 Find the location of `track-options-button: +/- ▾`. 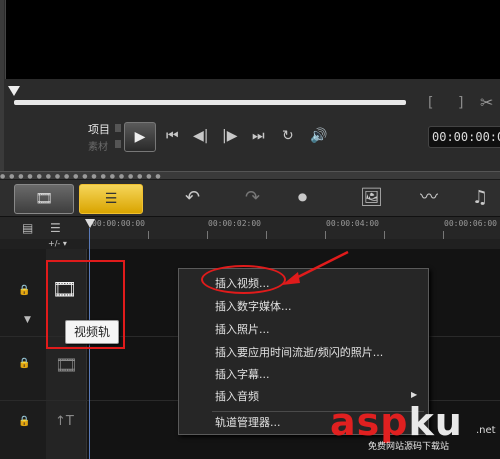

track-options-button: +/- ▾ is located at coordinates (57, 243).